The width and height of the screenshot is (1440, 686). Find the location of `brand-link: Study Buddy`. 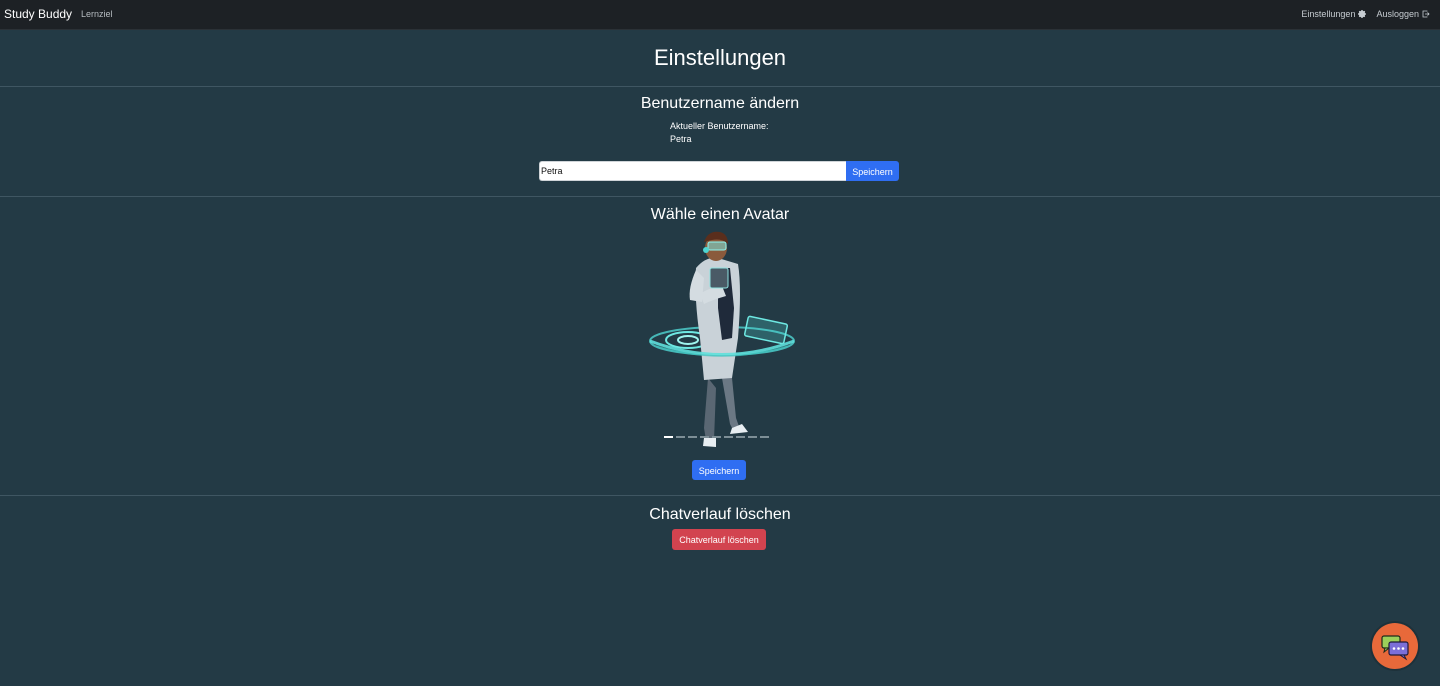

brand-link: Study Buddy is located at coordinates (38, 14).